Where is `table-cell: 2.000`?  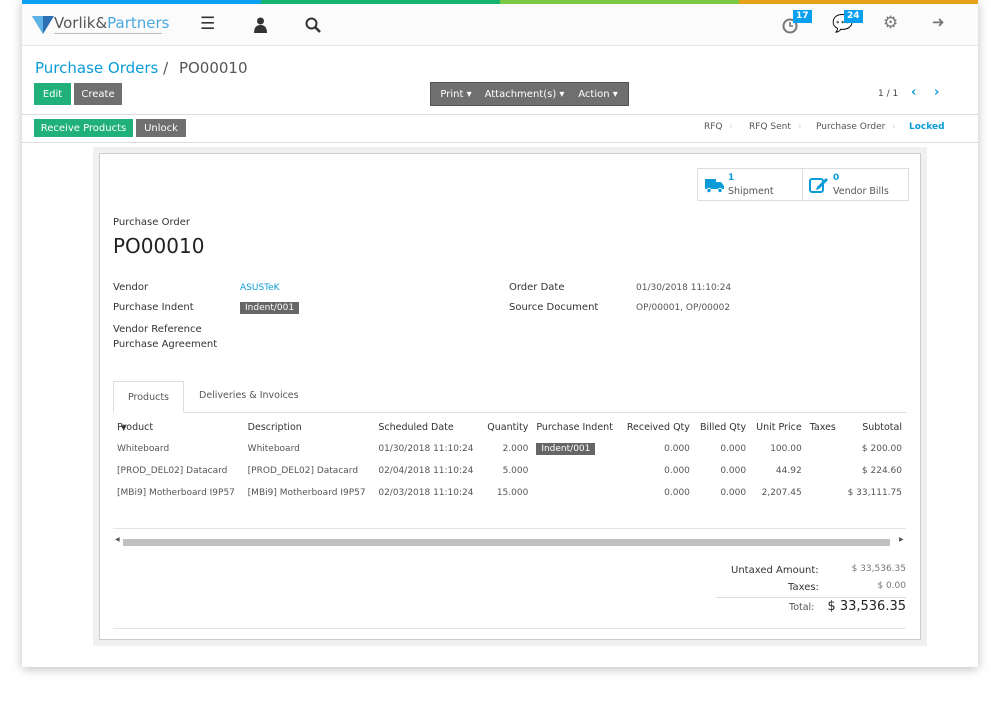
table-cell: 2.000 is located at coordinates (515, 449).